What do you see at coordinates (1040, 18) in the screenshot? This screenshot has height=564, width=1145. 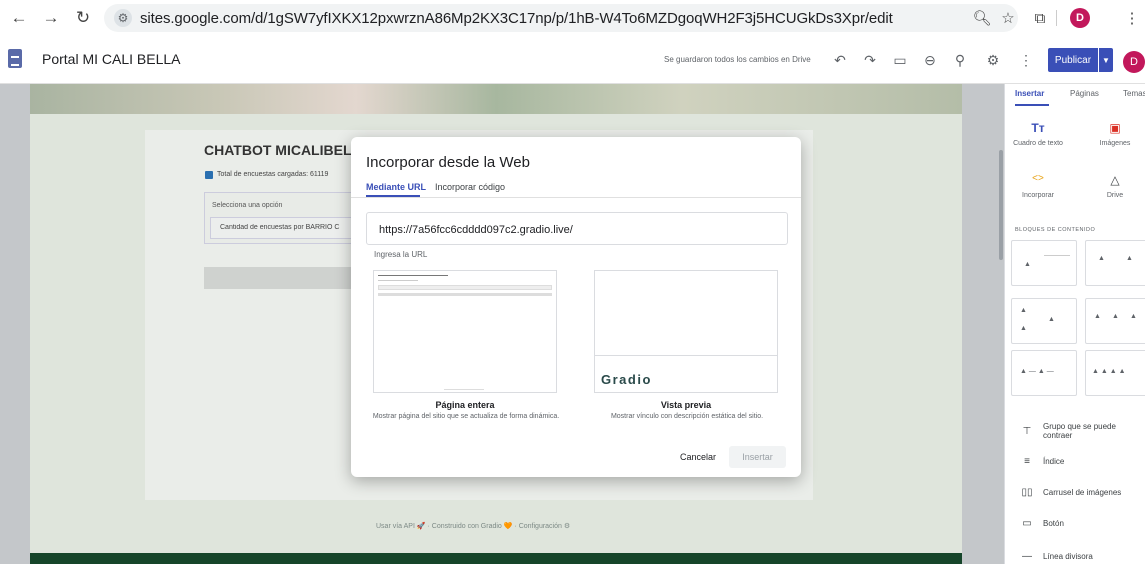 I see `extensions-icon: ⧉` at bounding box center [1040, 18].